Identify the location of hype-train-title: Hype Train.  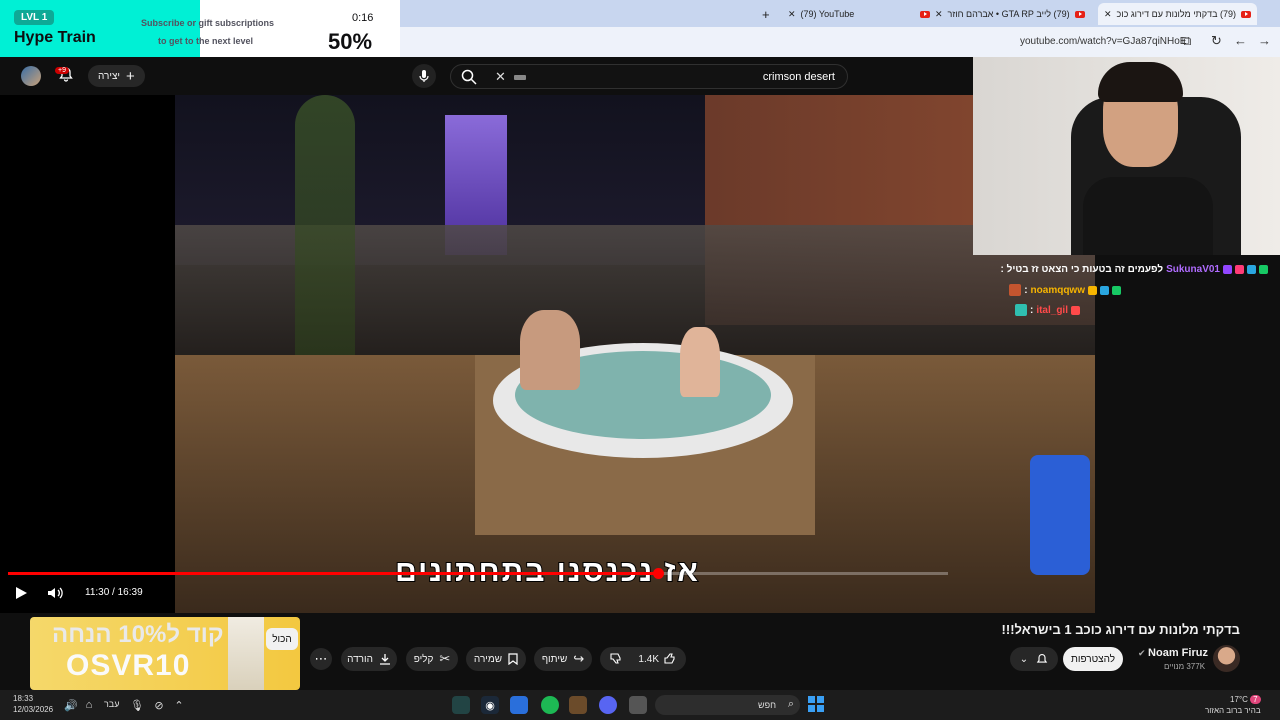
(55, 37).